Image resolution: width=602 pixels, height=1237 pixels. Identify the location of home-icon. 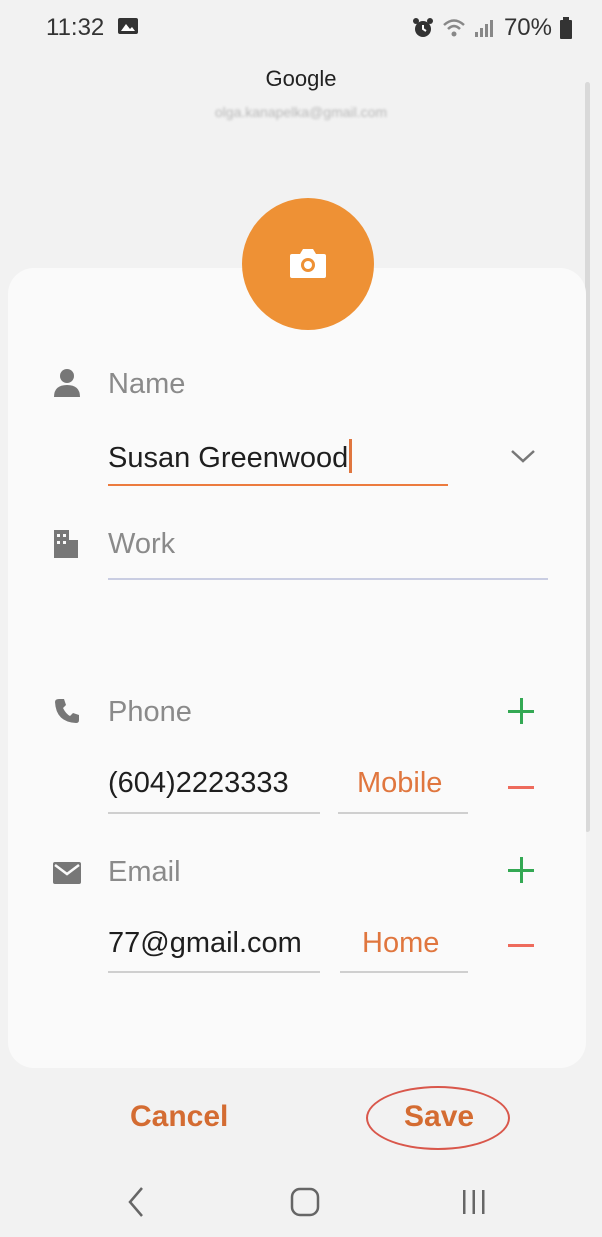
(305, 1202).